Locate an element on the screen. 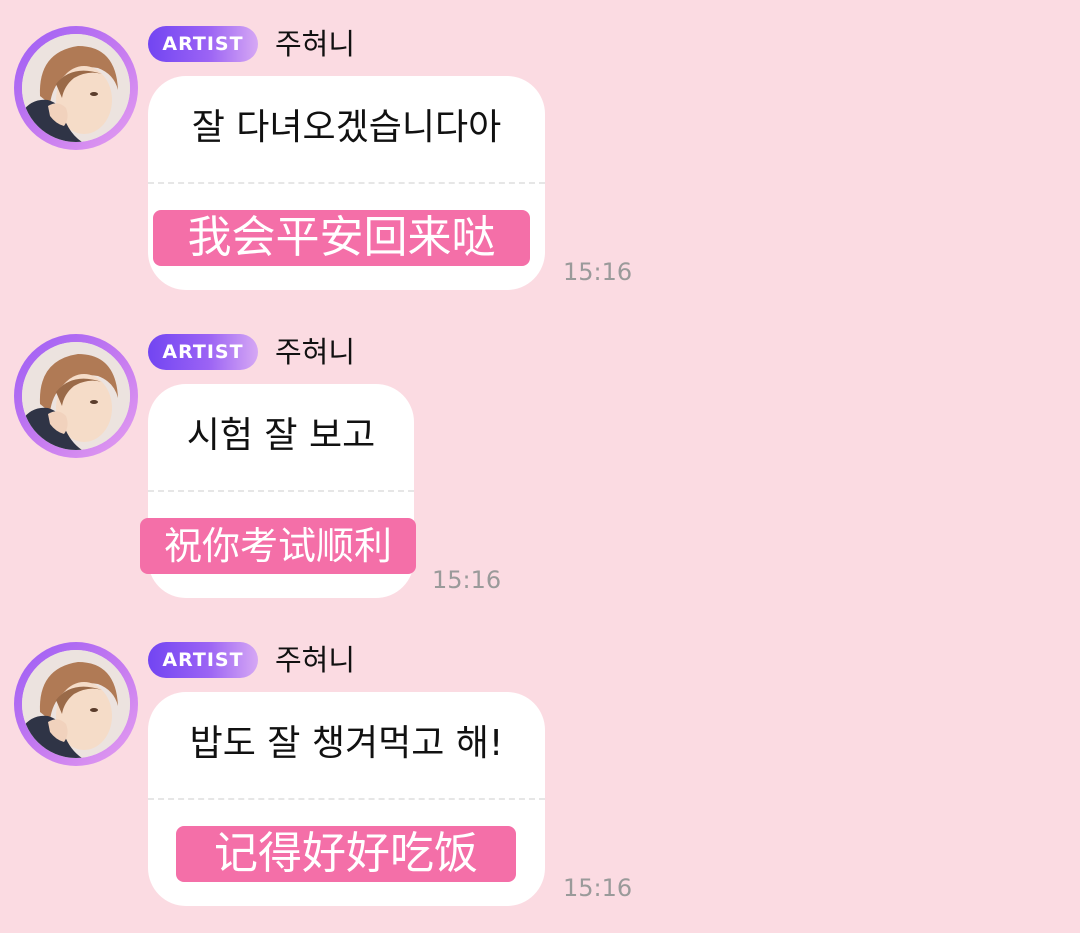 The height and width of the screenshot is (933, 1080). message-bubble: 시험 잘 보고 祝你考试顺利 is located at coordinates (278, 491).